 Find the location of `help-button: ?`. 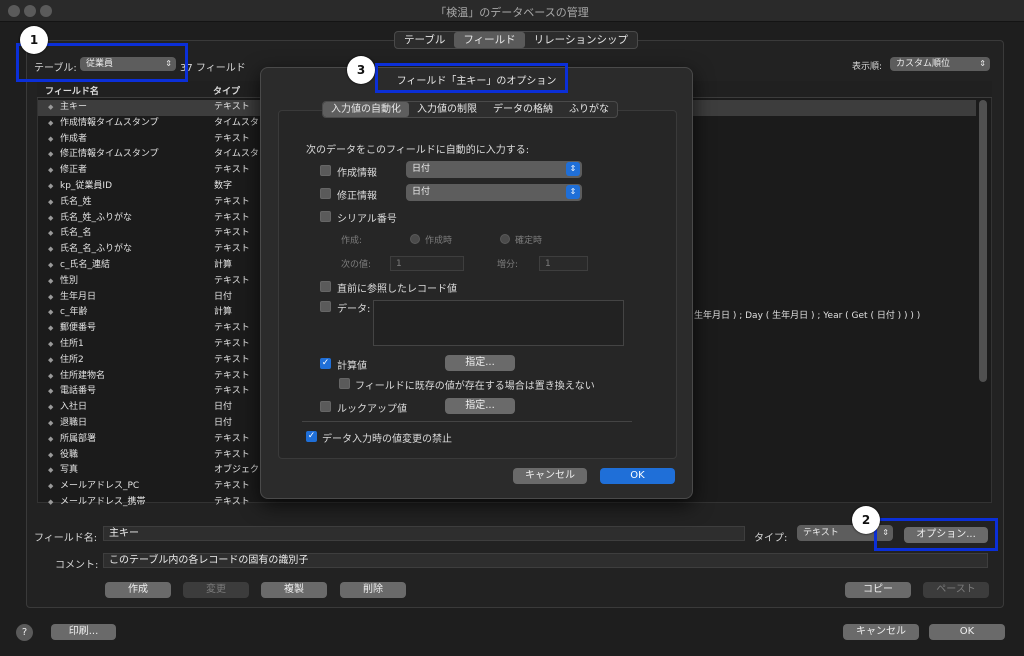

help-button: ? is located at coordinates (24, 632).